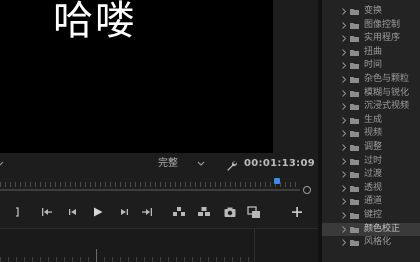 Image resolution: width=420 pixels, height=262 pixels. Describe the element at coordinates (387, 92) in the screenshot. I see `effects-folder-label: 模糊与锐化` at that location.